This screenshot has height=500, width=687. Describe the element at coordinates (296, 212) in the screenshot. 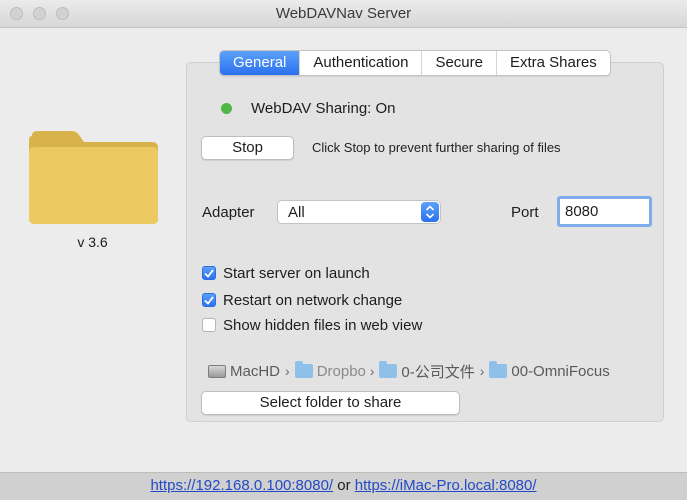

I see `adapter-value: All` at that location.